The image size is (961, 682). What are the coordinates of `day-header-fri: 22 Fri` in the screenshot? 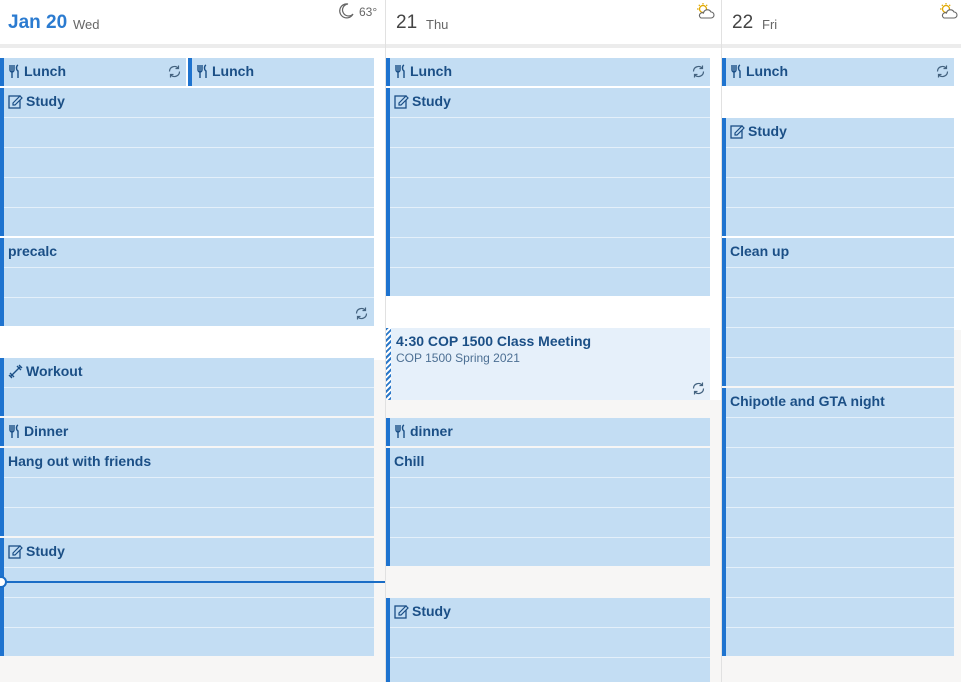 It's located at (841, 23).